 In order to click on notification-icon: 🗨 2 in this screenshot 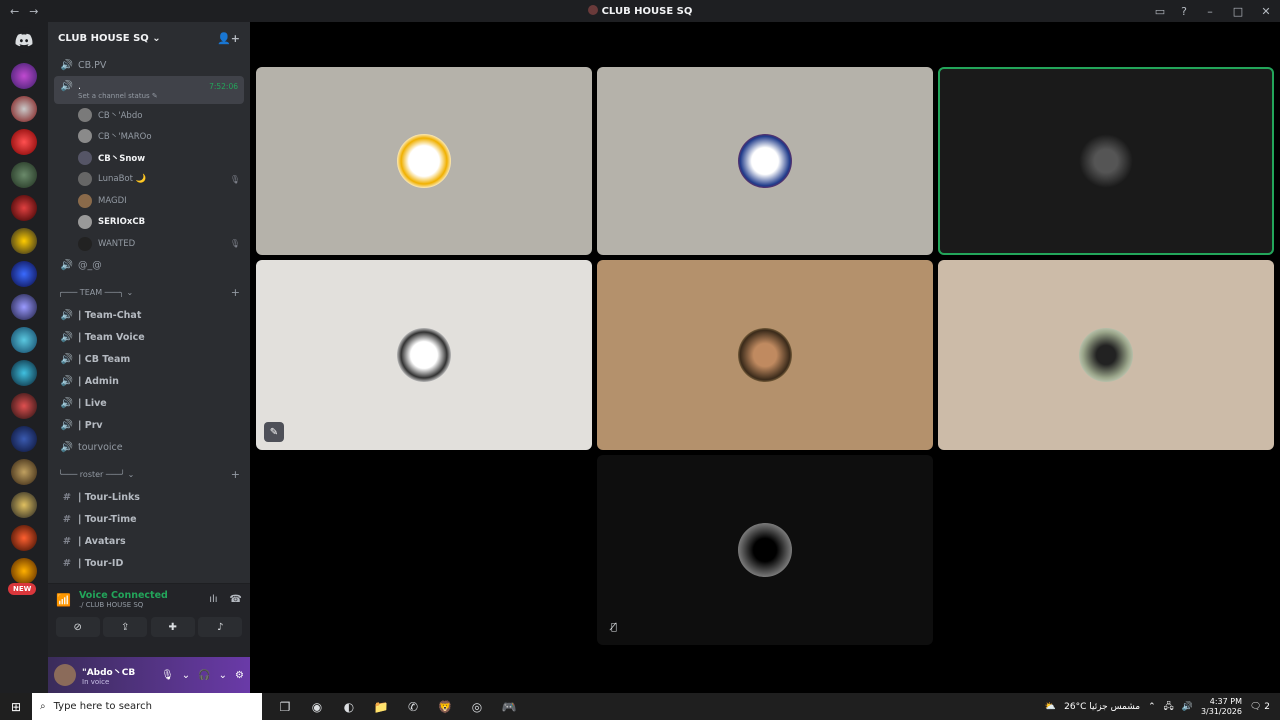, I will do `click(1260, 707)`.